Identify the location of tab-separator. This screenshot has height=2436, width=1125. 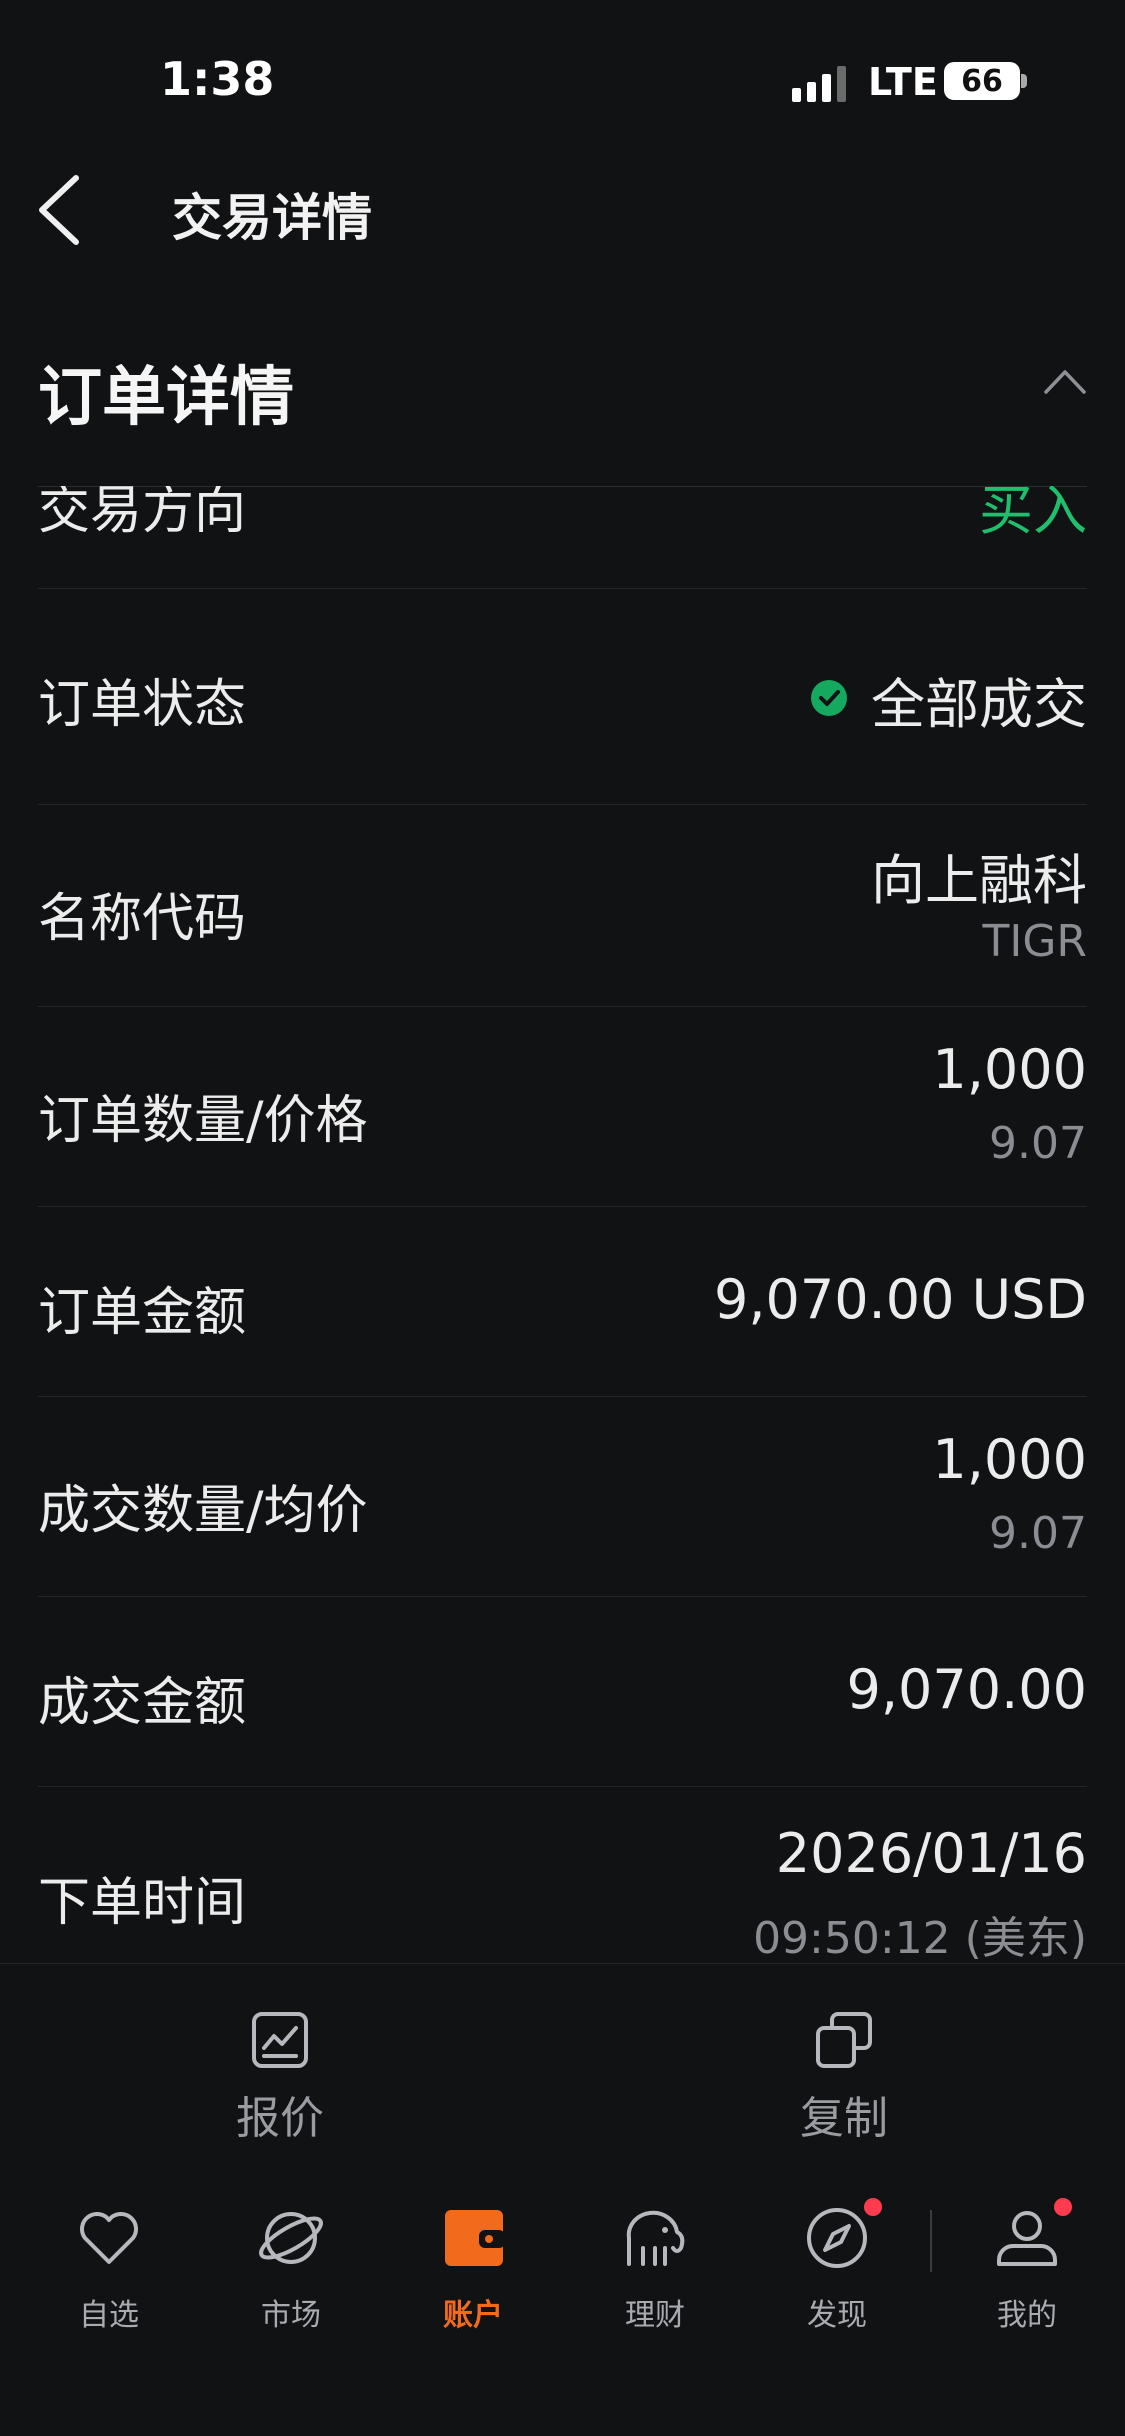
(931, 2241).